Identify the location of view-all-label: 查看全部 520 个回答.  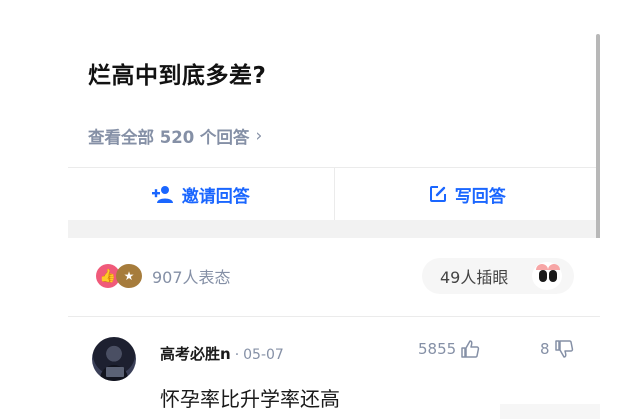
(169, 137).